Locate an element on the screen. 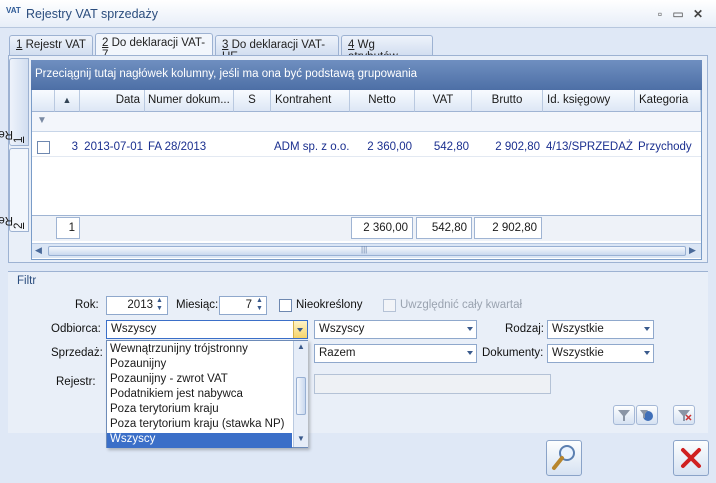 This screenshot has width=716, height=483. column-header-kontrahent: Kontrahent is located at coordinates (310, 101).